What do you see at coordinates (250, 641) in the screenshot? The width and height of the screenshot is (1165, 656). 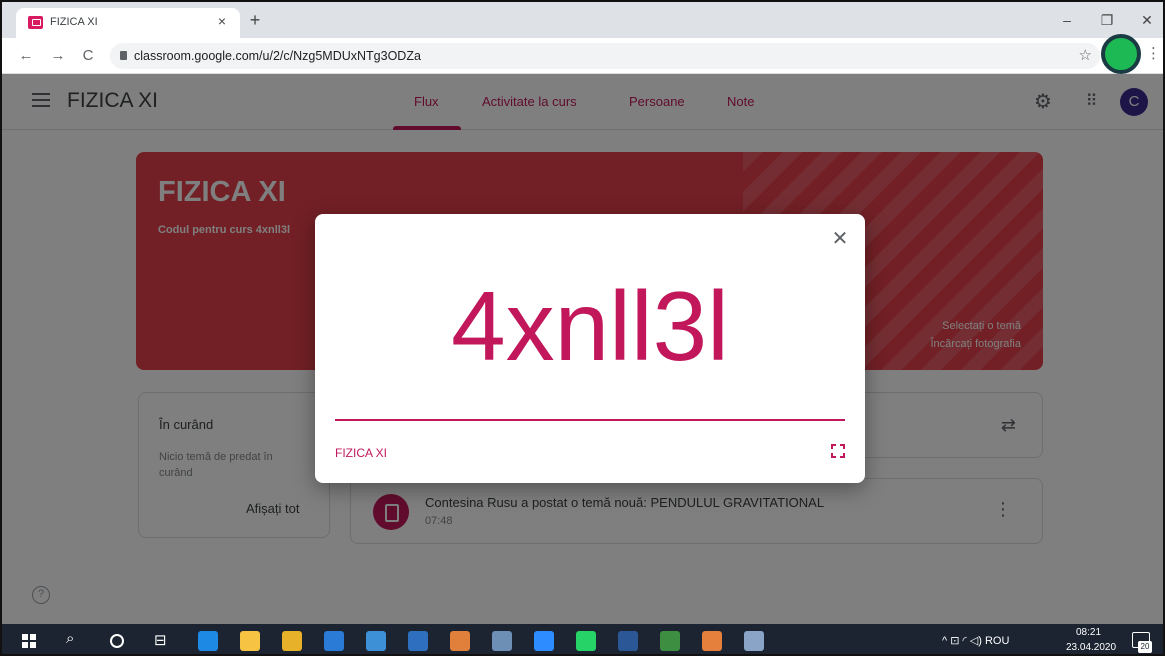 I see `file-explorer-icon` at bounding box center [250, 641].